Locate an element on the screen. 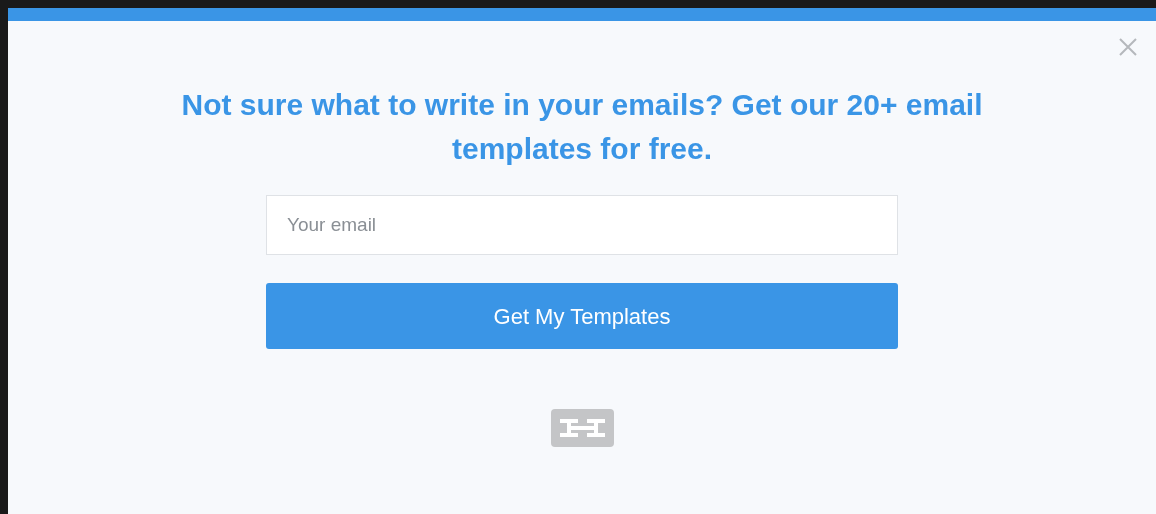 This screenshot has height=514, width=1156. email-field: Your email is located at coordinates (582, 225).